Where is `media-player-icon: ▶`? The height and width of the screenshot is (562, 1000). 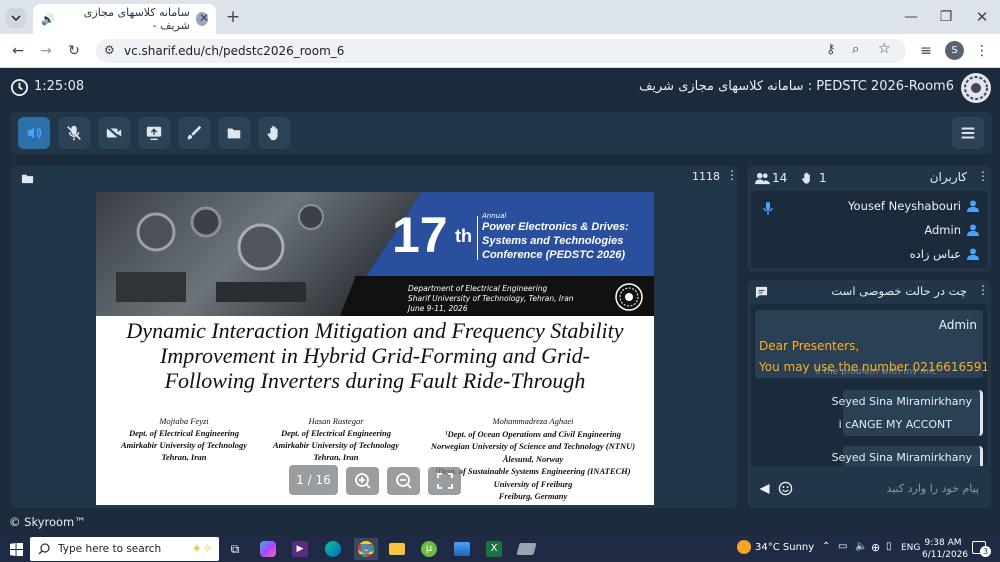 media-player-icon: ▶ is located at coordinates (300, 549).